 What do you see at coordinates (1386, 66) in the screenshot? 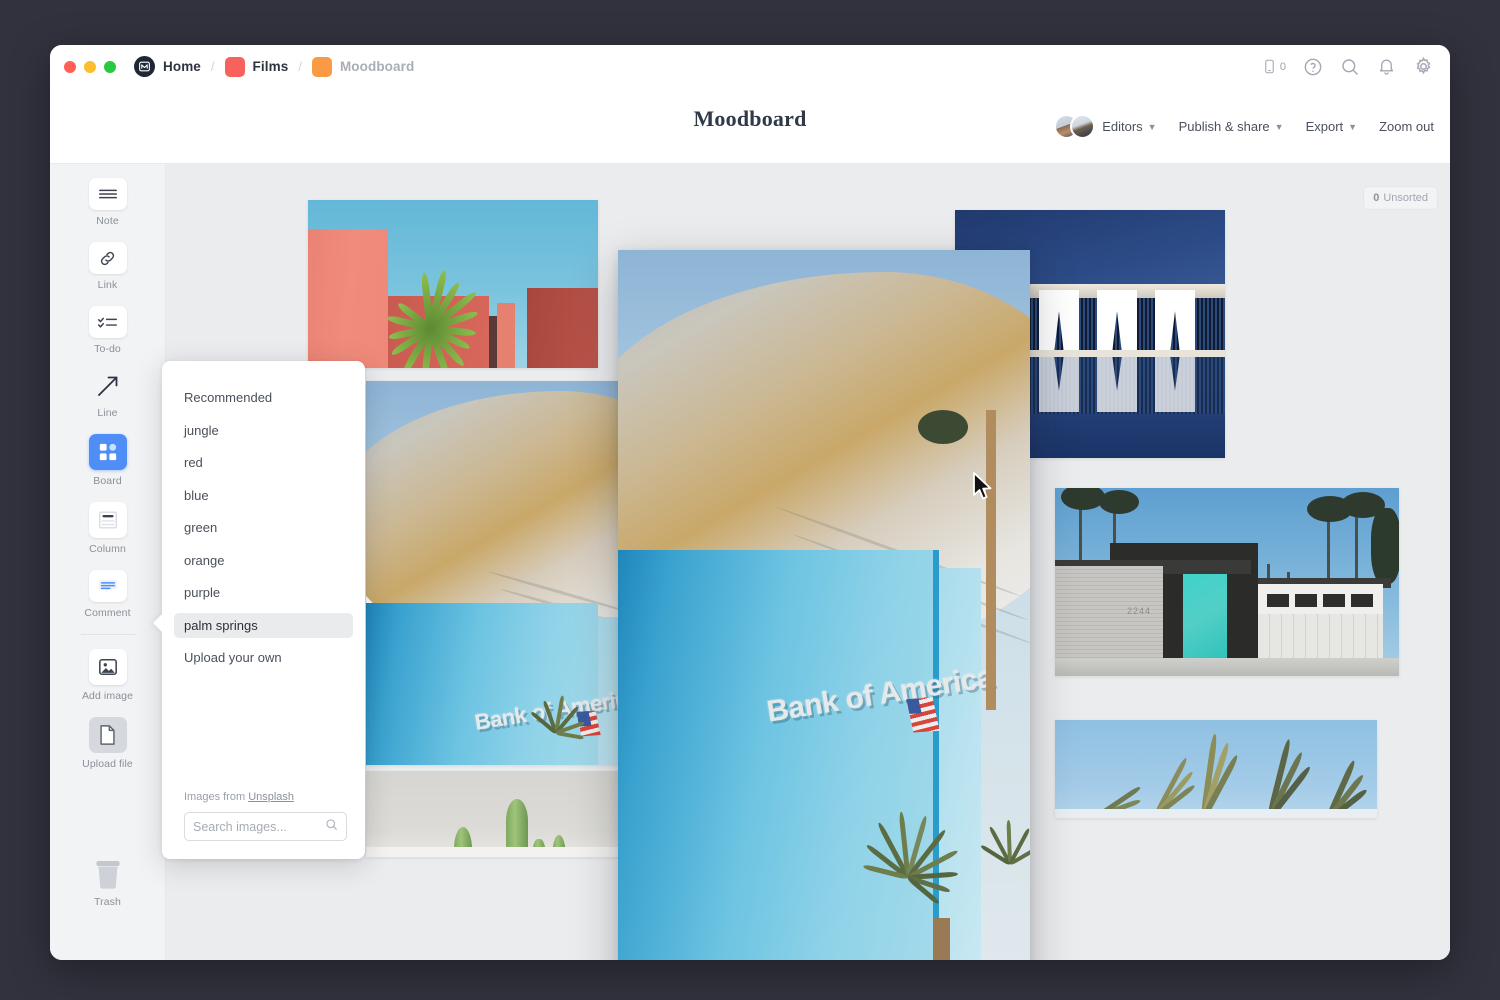
I see `notifications-bell-icon` at bounding box center [1386, 66].